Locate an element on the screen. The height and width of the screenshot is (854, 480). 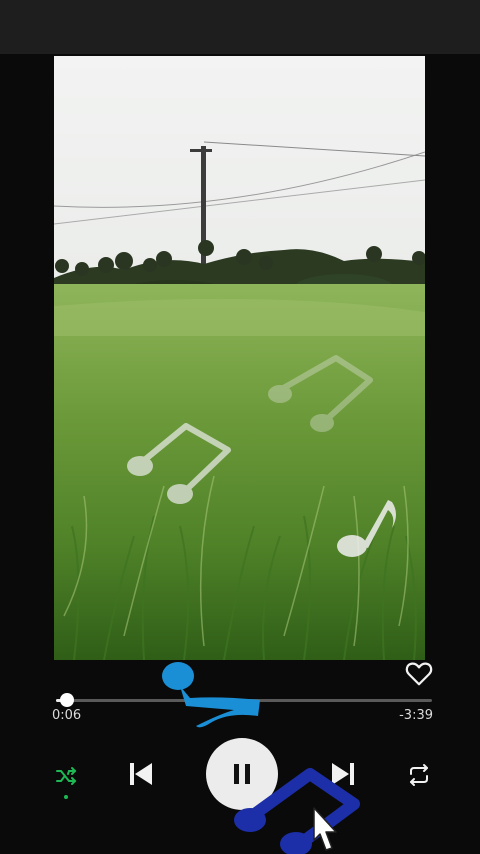
touch-pointer-icon is located at coordinates (325, 829).